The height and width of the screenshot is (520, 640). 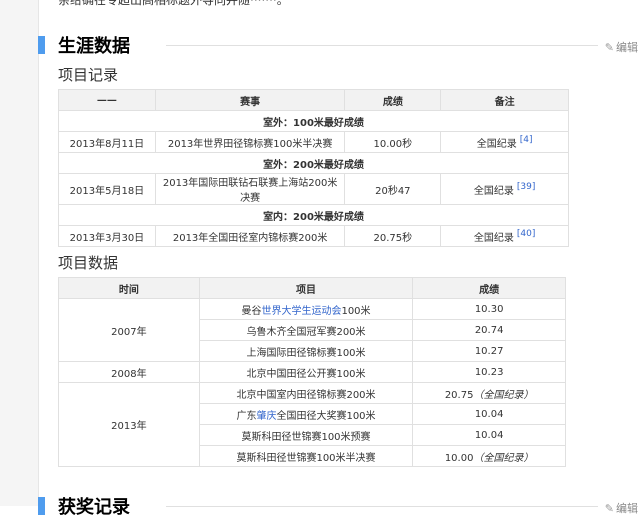 I want to click on table-header-row: 时间 项目 成绩, so click(x=312, y=288).